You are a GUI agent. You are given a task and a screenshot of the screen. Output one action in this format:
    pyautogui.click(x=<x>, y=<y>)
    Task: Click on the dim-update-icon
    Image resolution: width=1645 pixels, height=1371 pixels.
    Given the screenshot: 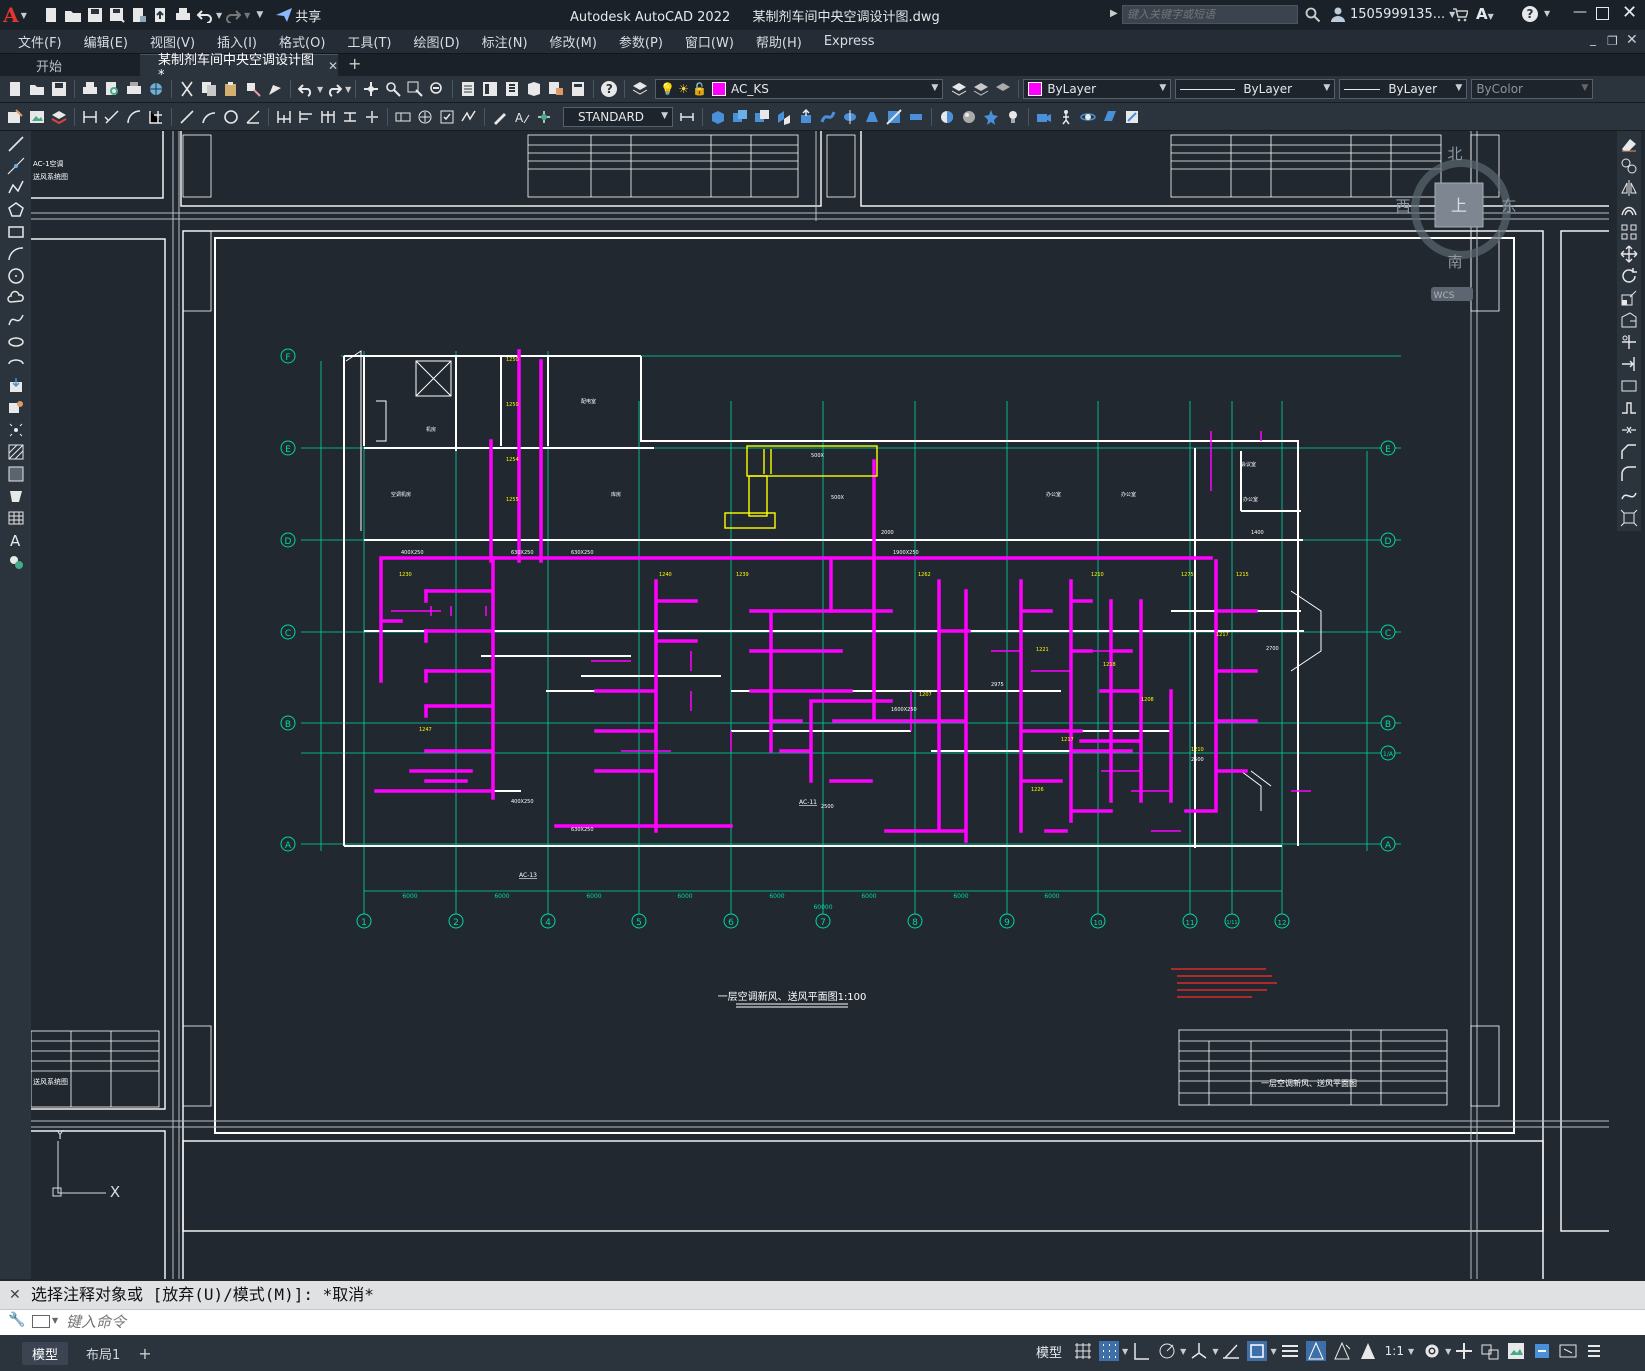 What is the action you would take?
    pyautogui.click(x=544, y=117)
    